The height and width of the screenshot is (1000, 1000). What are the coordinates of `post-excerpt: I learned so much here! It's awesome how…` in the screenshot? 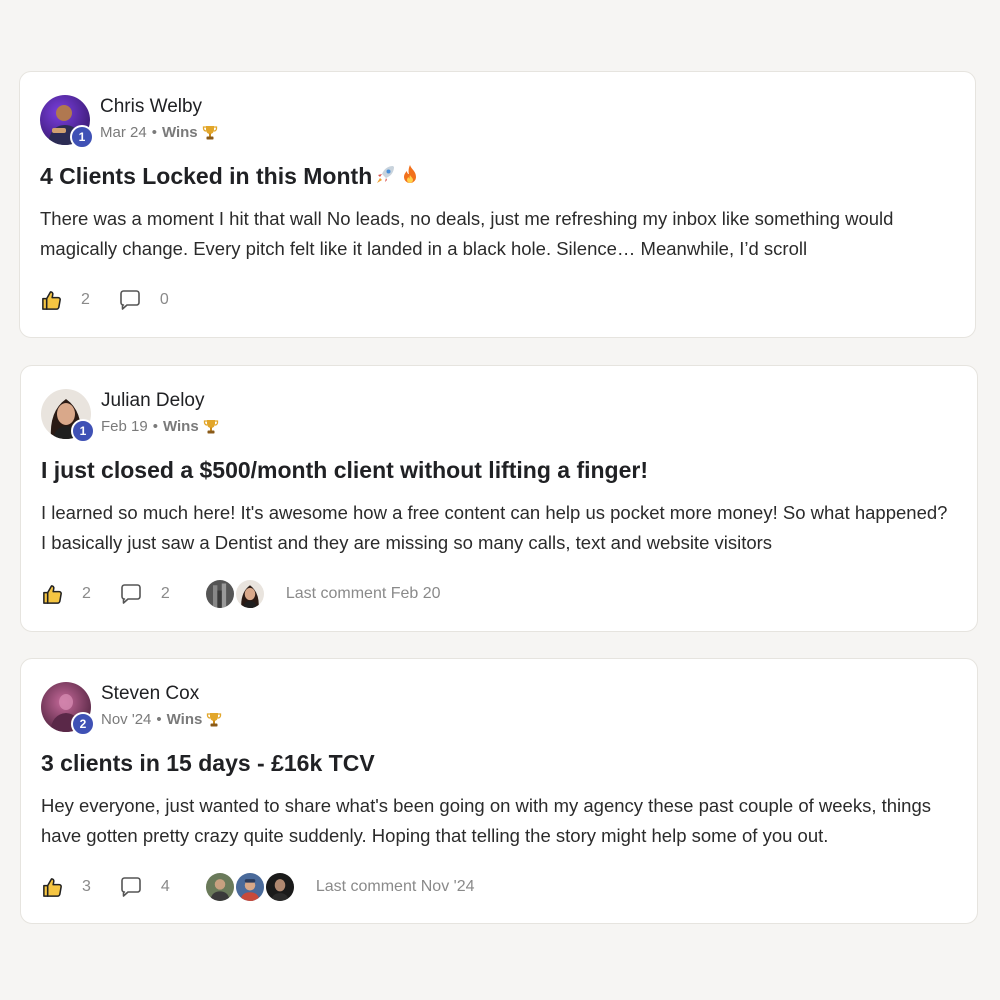 It's located at (496, 527).